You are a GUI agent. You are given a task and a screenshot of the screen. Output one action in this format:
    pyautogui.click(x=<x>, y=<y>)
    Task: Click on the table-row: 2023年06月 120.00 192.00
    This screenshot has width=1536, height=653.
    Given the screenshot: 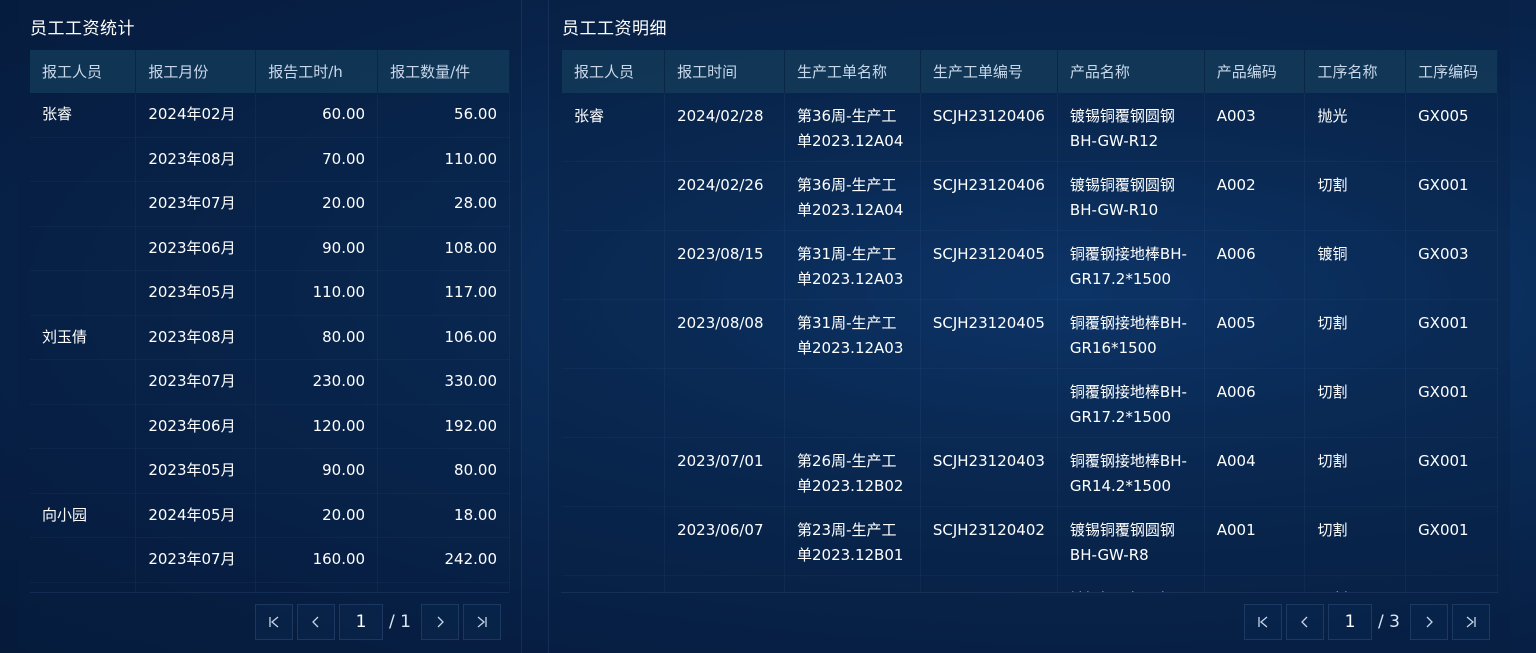 What is the action you would take?
    pyautogui.click(x=270, y=426)
    